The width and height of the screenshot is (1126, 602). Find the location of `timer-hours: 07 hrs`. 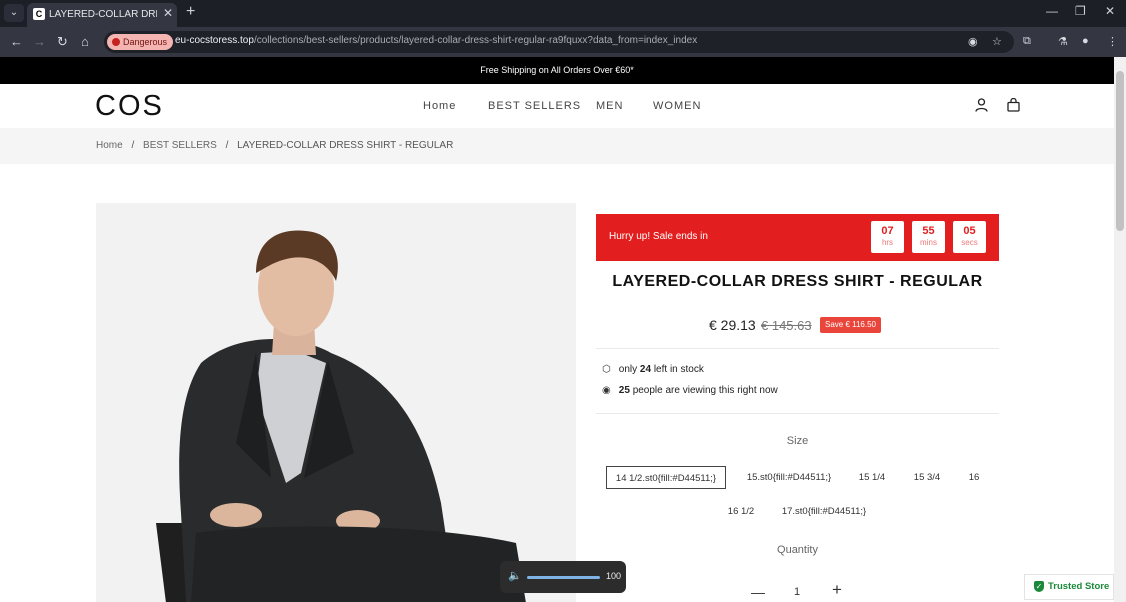

timer-hours: 07 hrs is located at coordinates (887, 237).